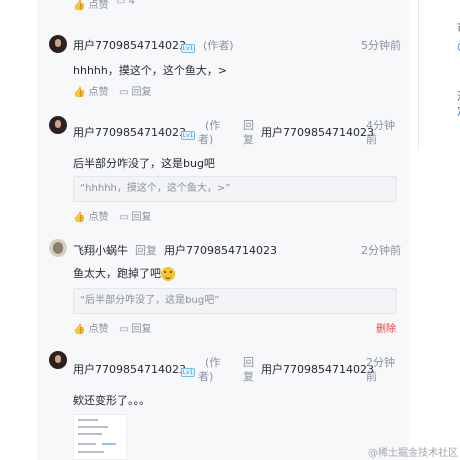 The image size is (460, 460). I want to click on slightly-smiling-face-icon, so click(168, 274).